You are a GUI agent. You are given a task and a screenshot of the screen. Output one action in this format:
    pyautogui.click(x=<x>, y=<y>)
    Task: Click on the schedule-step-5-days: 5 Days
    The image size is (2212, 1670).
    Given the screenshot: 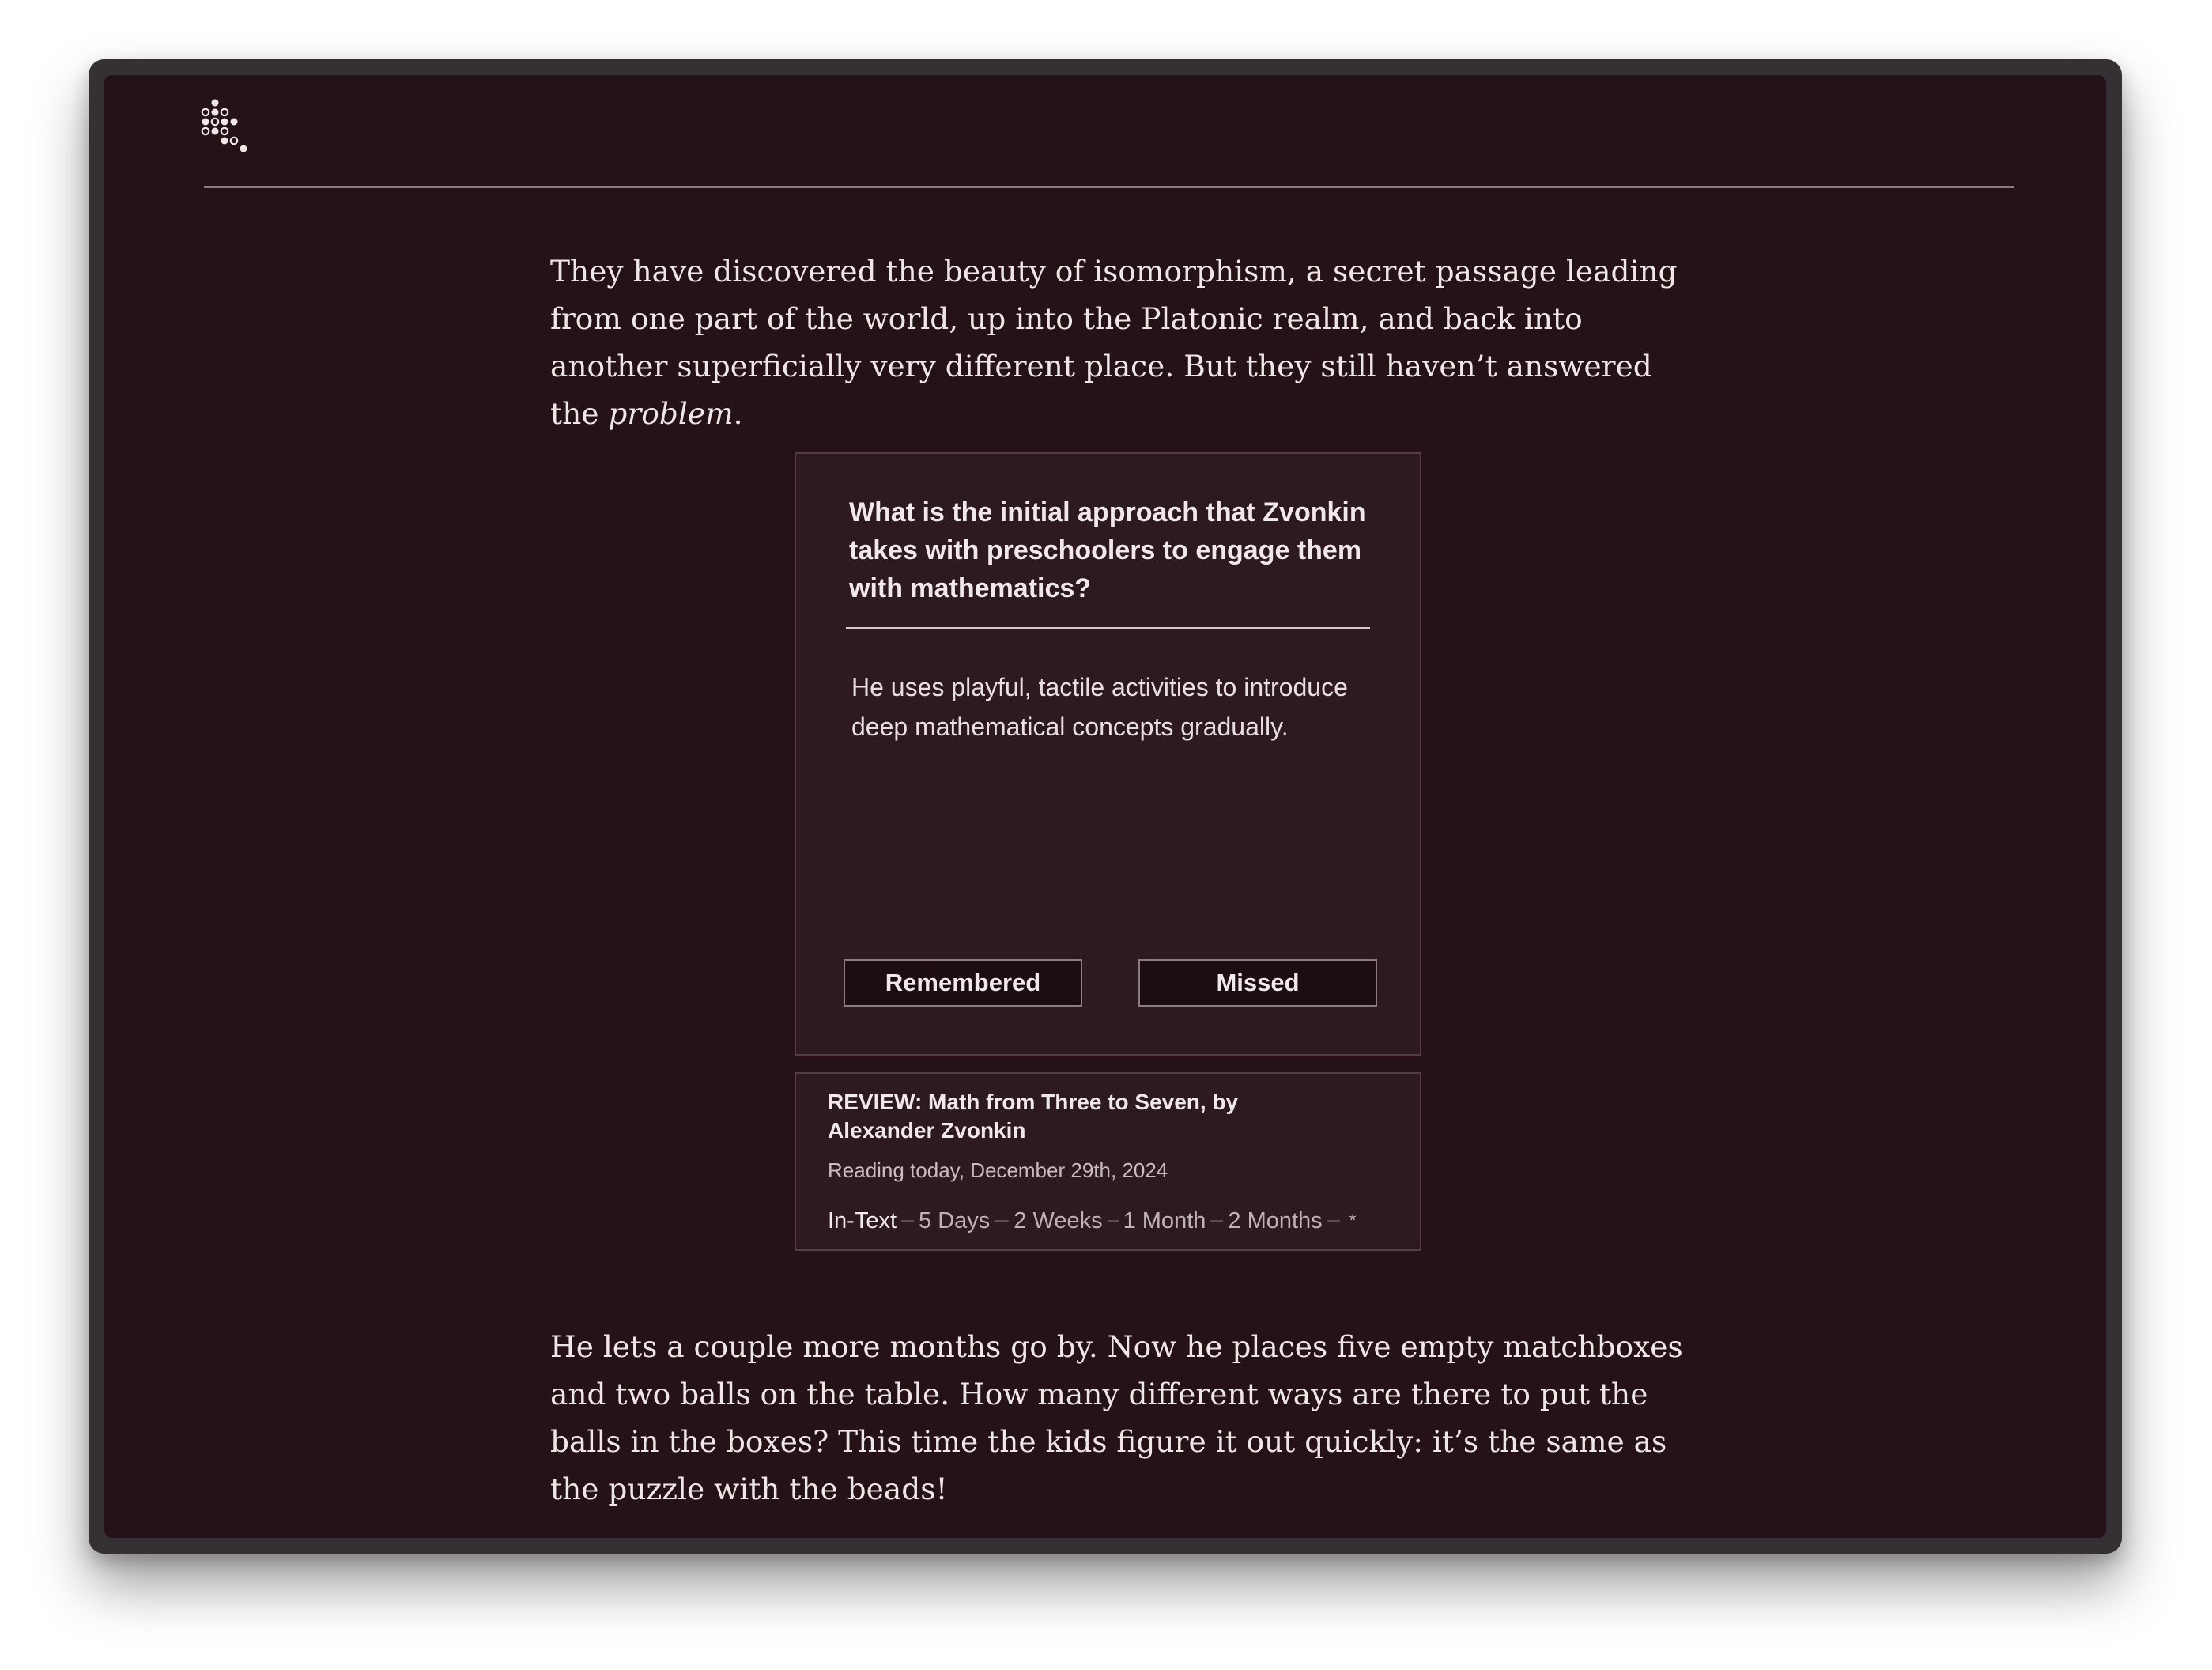 What is the action you would take?
    pyautogui.click(x=955, y=1221)
    